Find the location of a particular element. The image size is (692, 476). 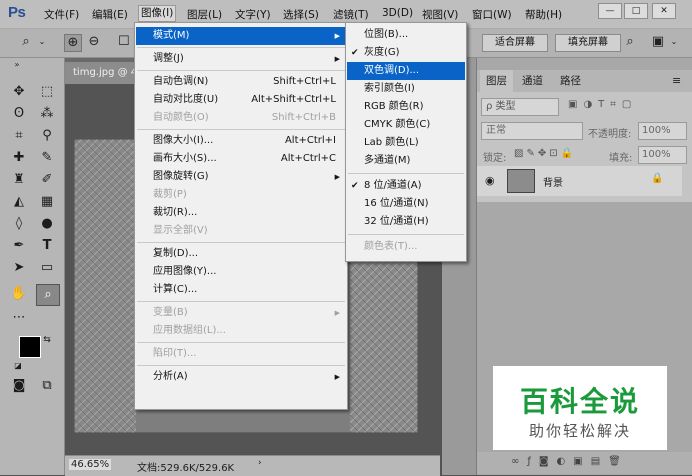

menu-image: 图像(I) is located at coordinates (157, 13).